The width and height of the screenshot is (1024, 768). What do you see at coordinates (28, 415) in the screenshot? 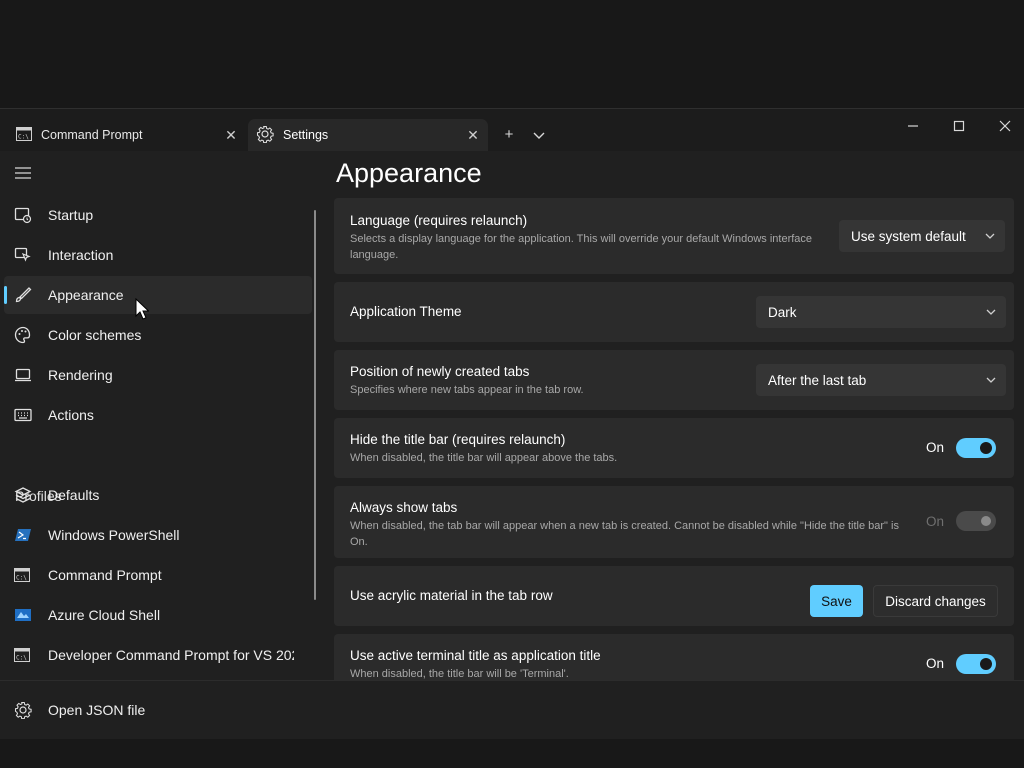
I see `keyboard-icon` at bounding box center [28, 415].